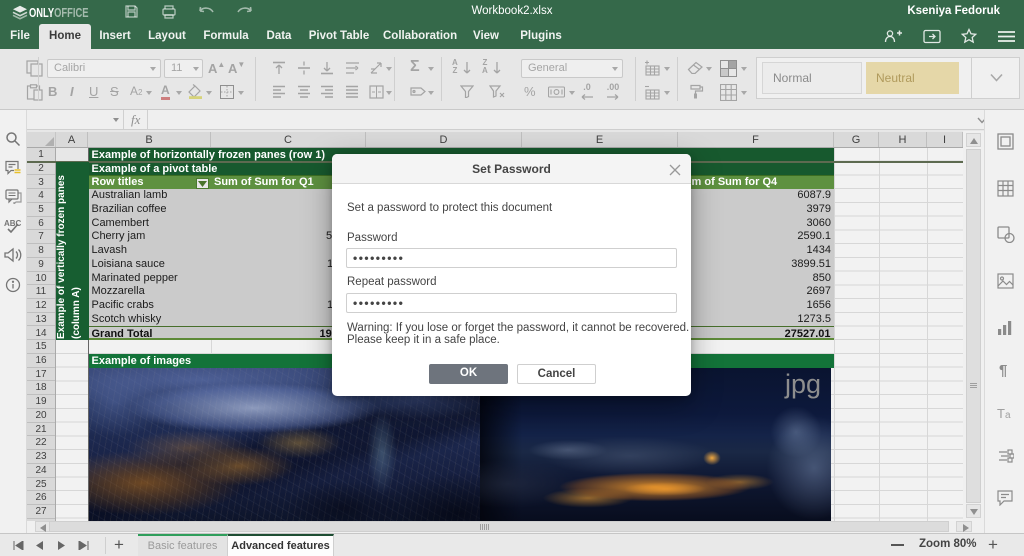 The image size is (1024, 556). Describe the element at coordinates (13, 223) in the screenshot. I see `svg-text: ABC` at that location.